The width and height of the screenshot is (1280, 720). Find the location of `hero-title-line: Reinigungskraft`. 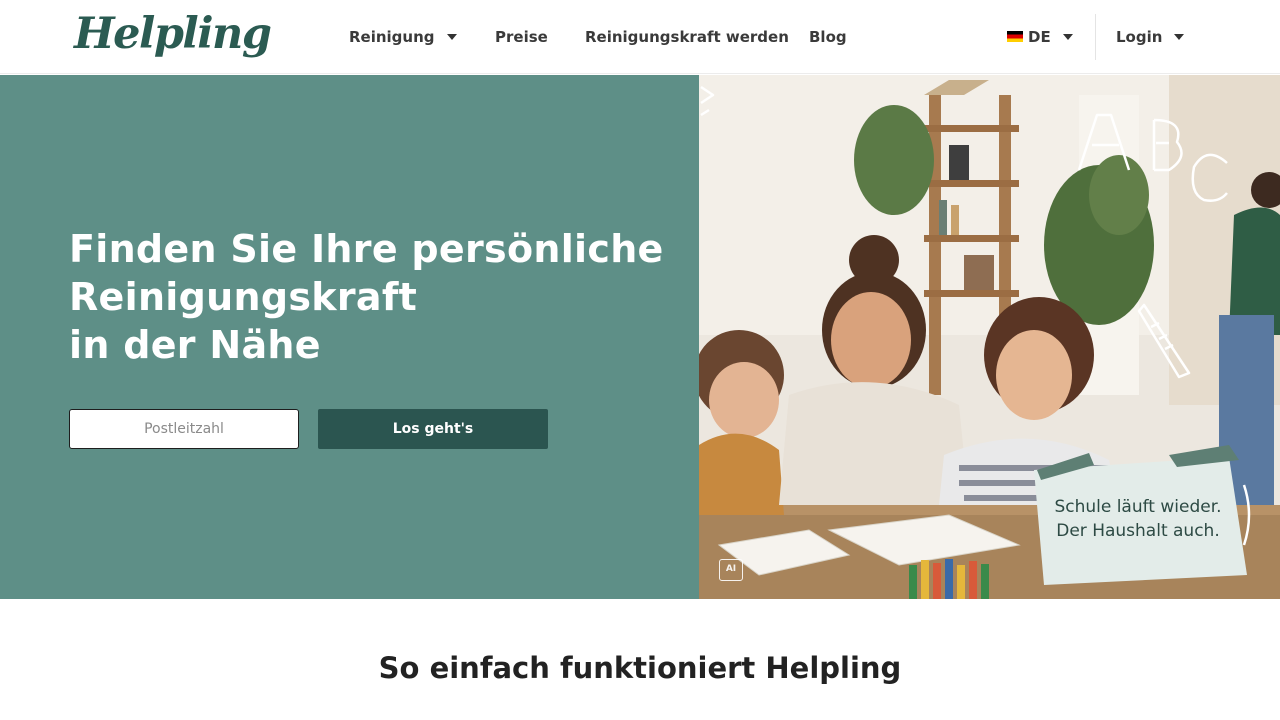

hero-title-line: Reinigungskraft is located at coordinates (243, 297).